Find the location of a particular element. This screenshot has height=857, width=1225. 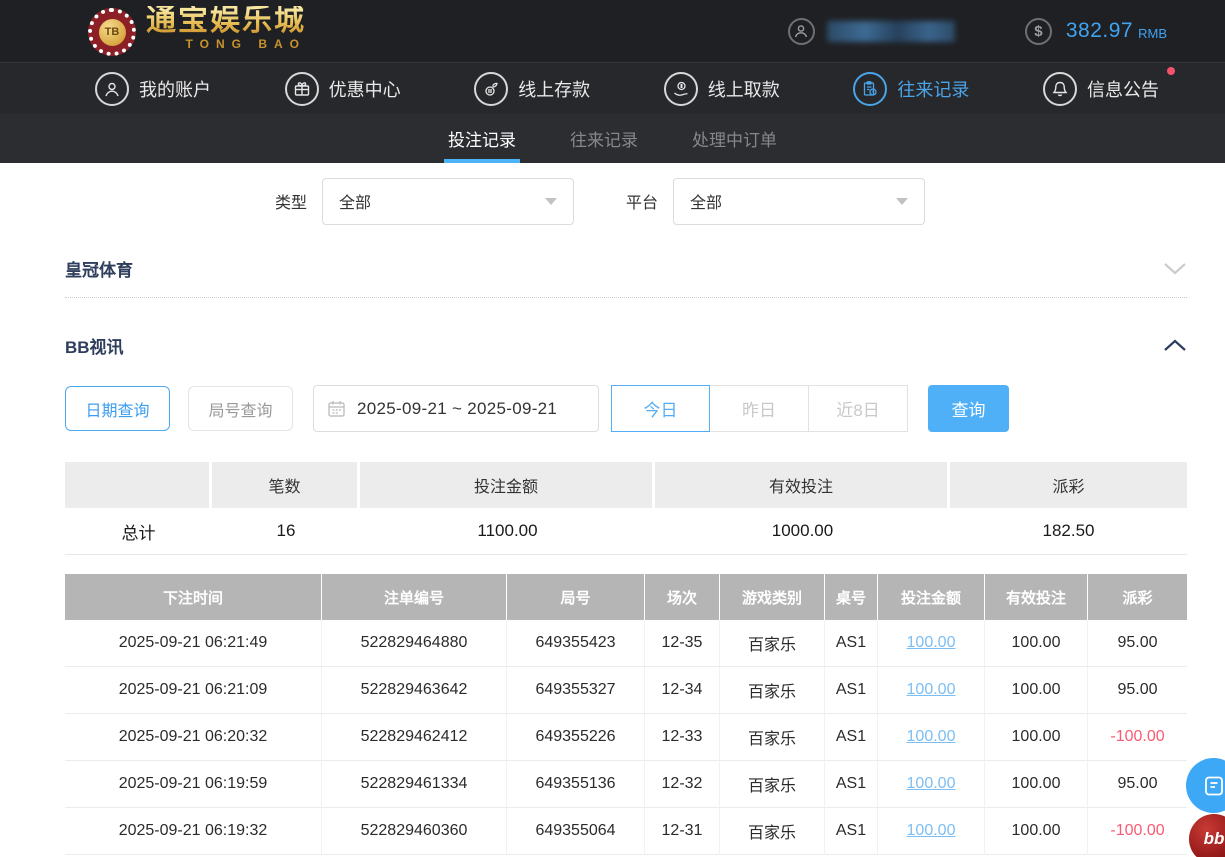

bell-icon is located at coordinates (1059, 88).